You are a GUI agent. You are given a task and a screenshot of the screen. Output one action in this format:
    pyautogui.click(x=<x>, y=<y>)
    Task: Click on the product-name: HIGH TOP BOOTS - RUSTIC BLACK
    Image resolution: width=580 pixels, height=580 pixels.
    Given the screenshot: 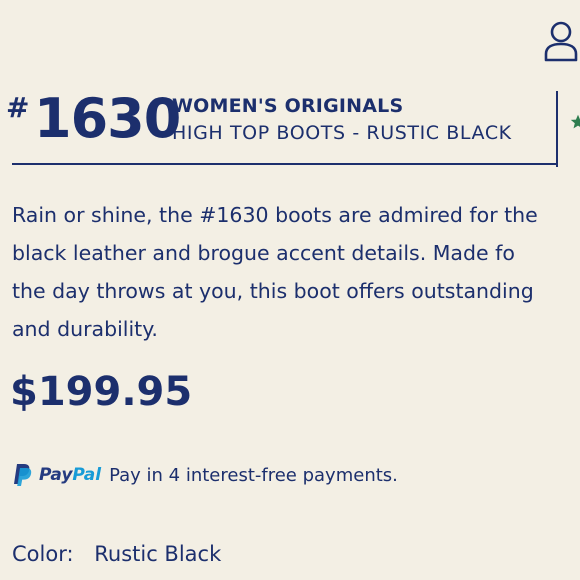 What is the action you would take?
    pyautogui.click(x=342, y=133)
    